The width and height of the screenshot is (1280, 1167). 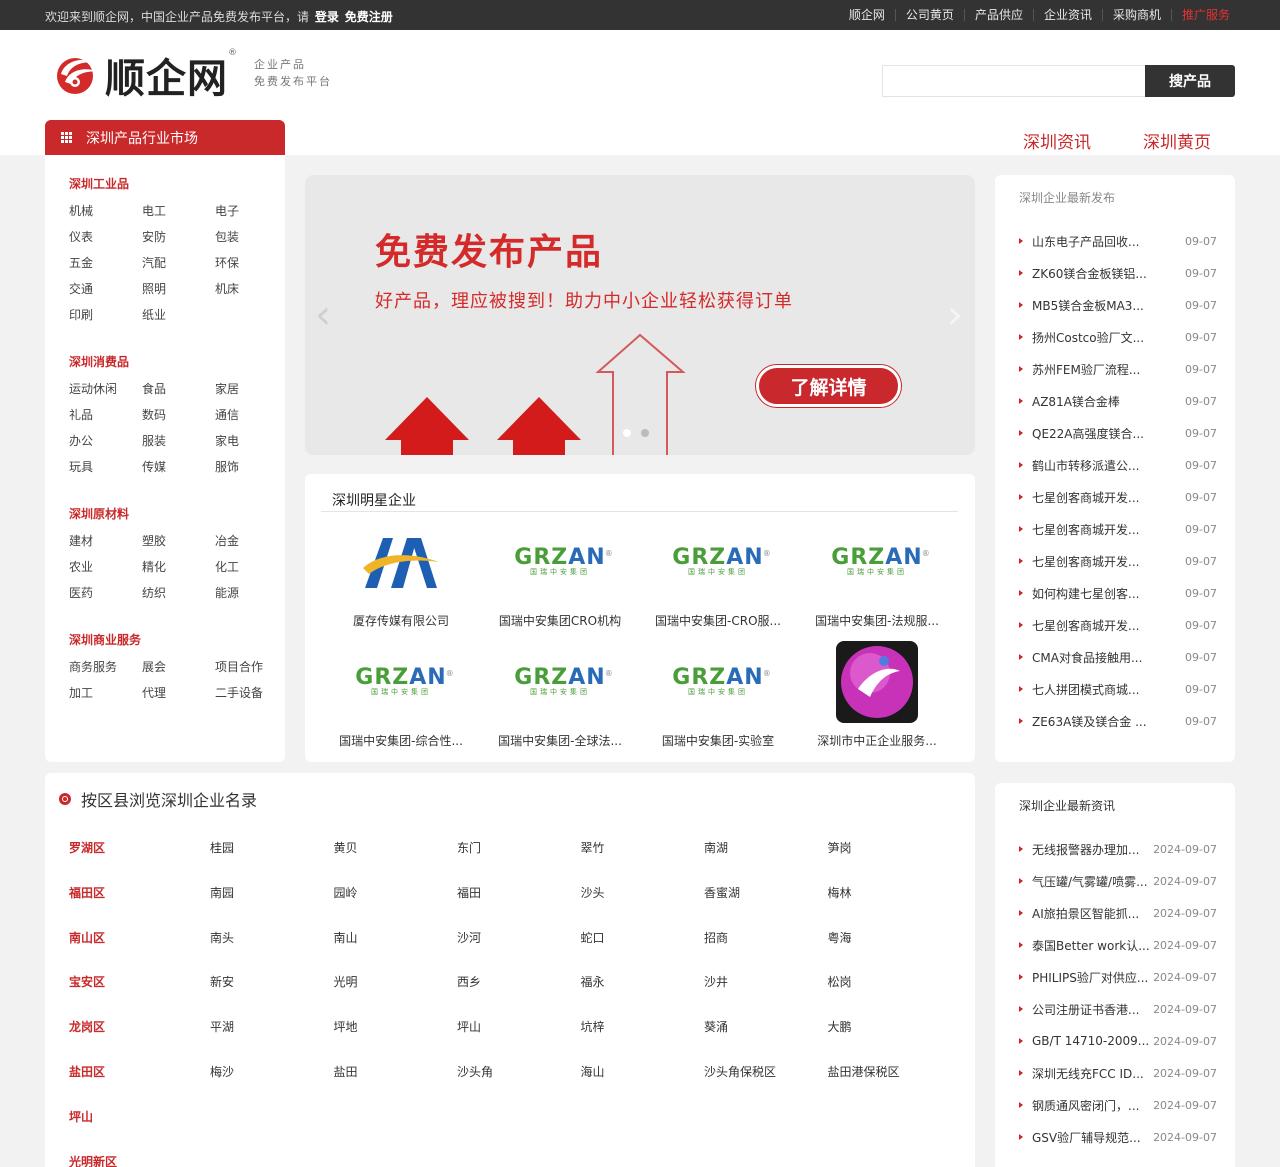 I want to click on subdistrict-link: 松岗, so click(x=890, y=981).